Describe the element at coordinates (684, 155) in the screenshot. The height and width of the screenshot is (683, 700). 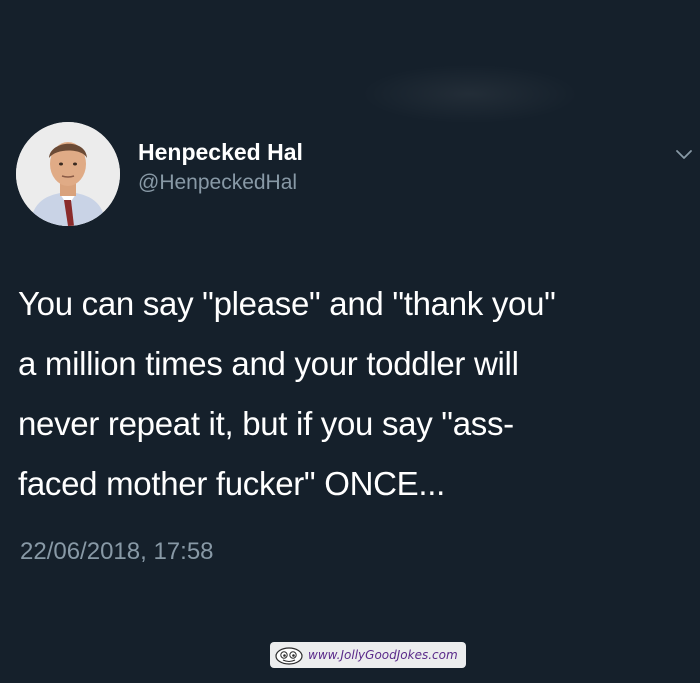
I see `chevron-down-icon` at that location.